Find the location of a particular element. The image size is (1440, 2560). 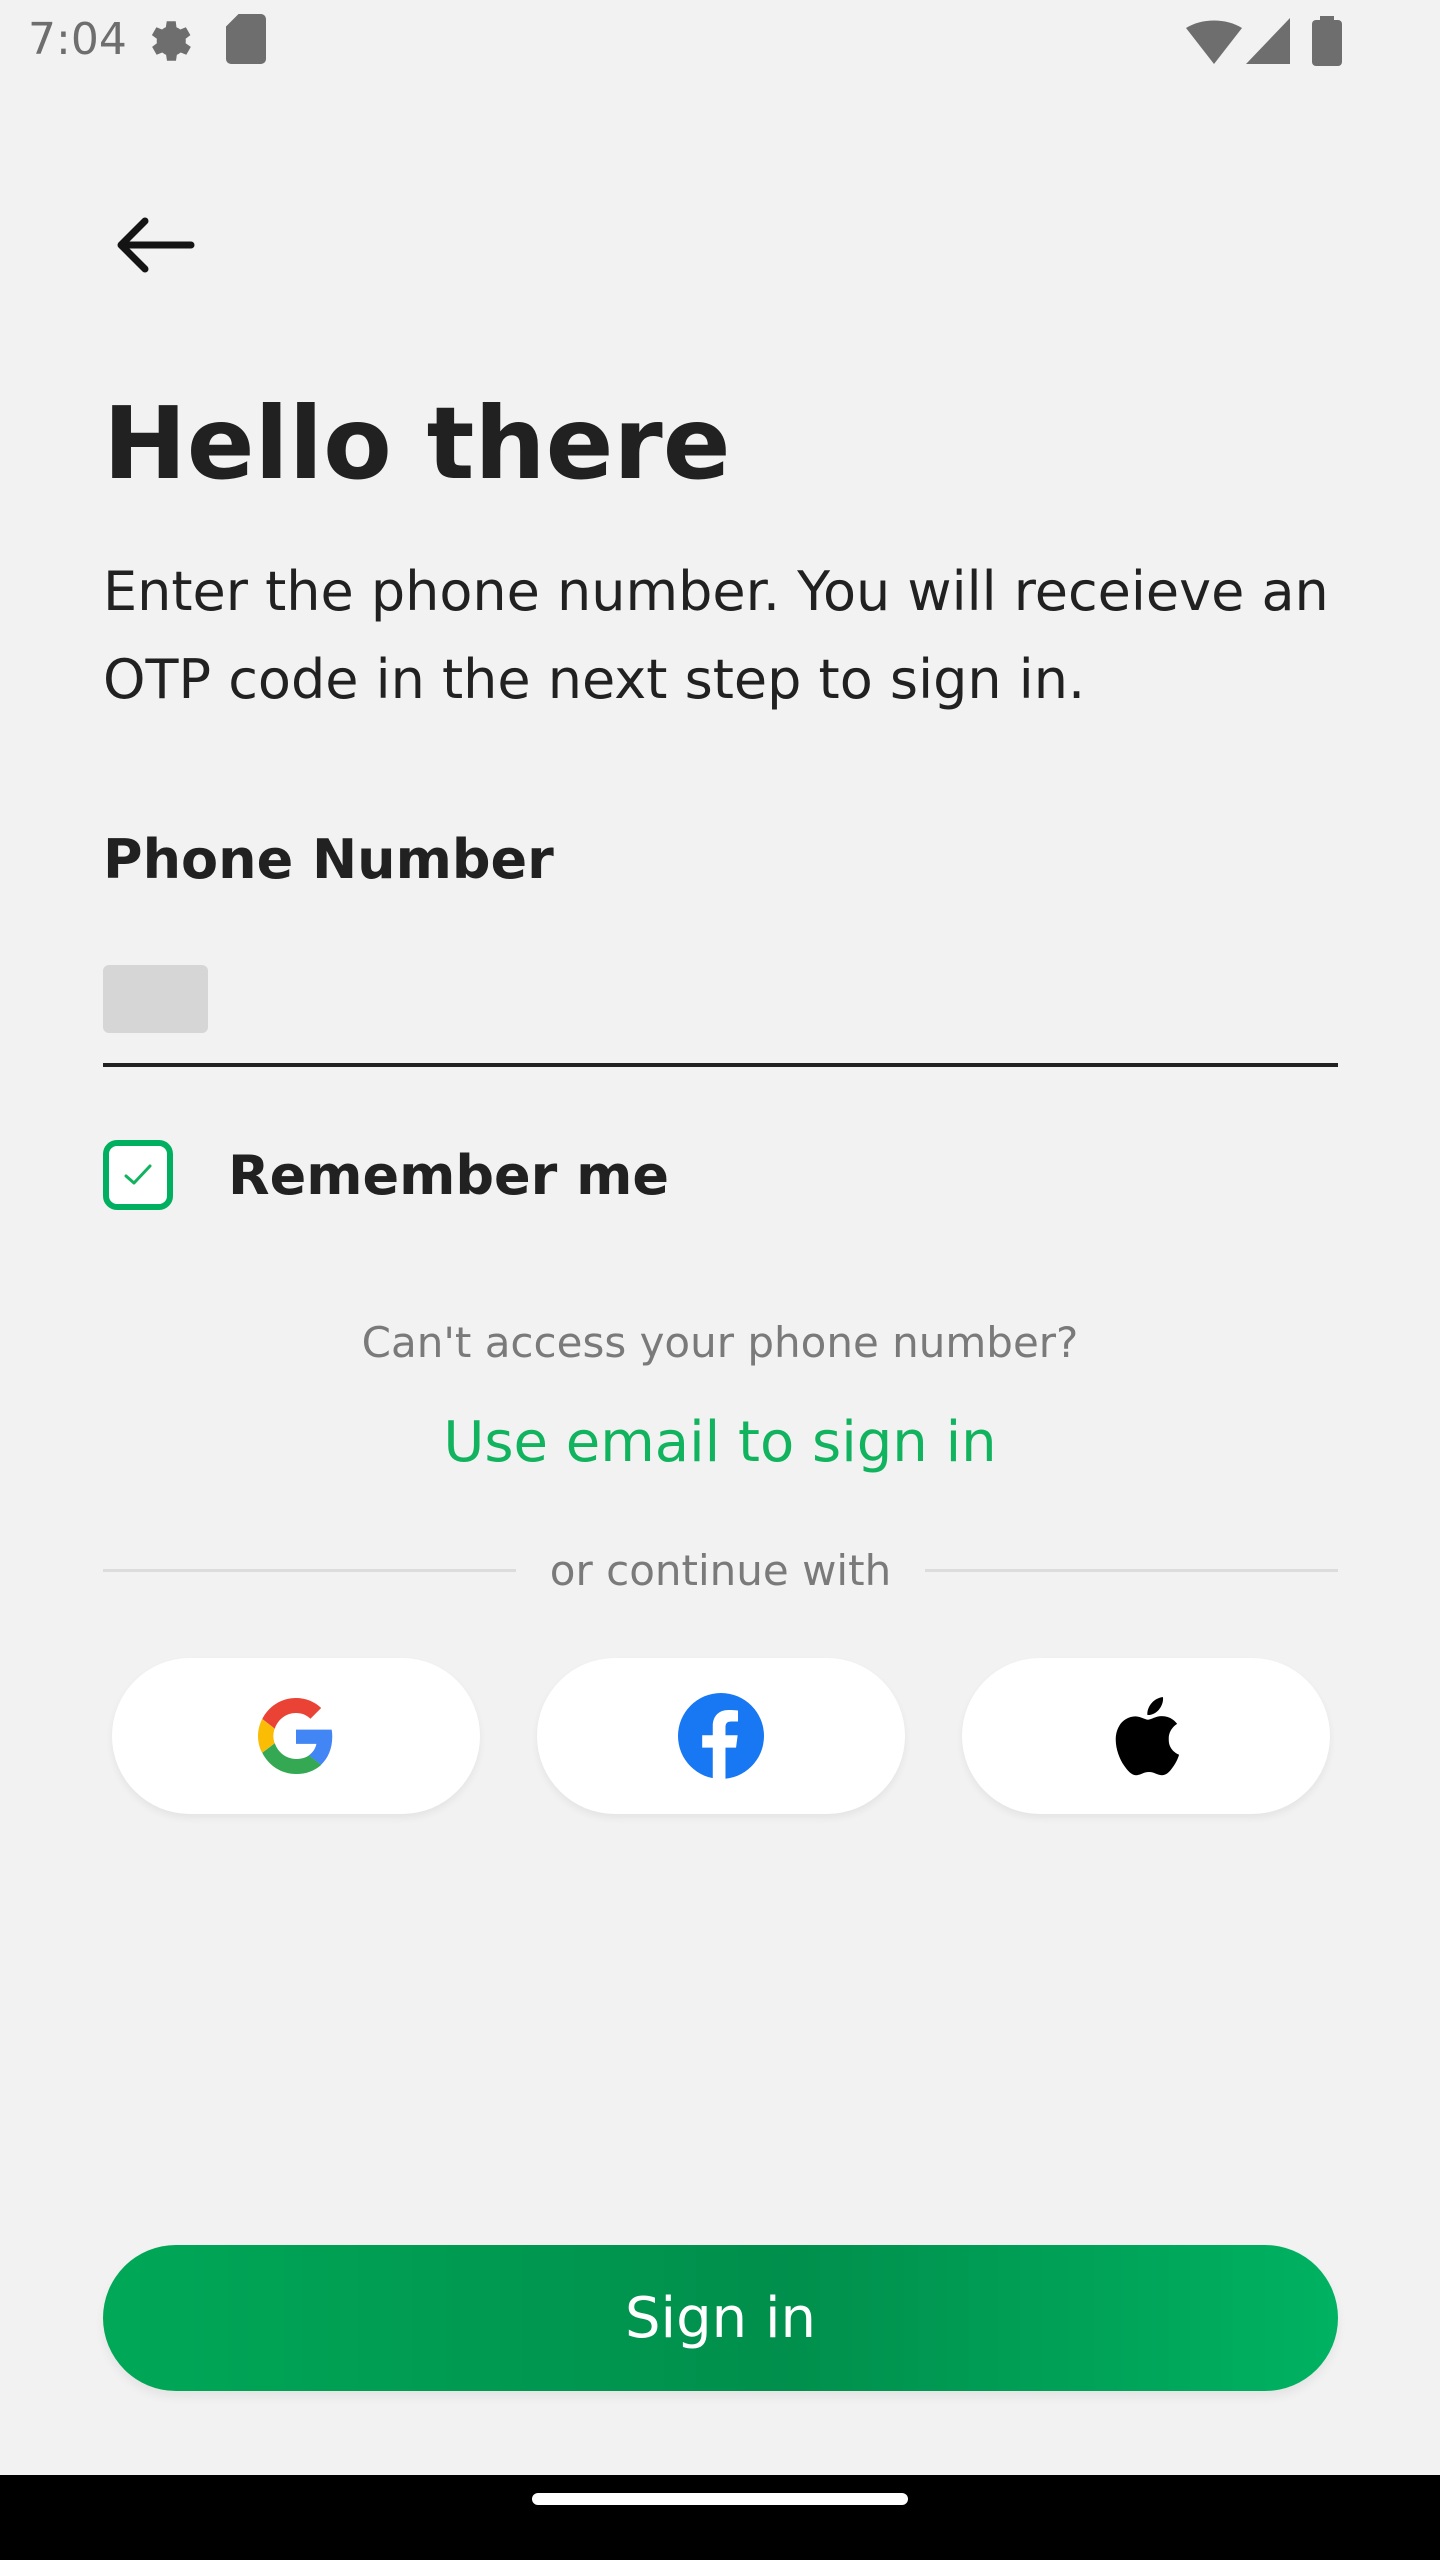

phone-number-input is located at coordinates (783, 1005).